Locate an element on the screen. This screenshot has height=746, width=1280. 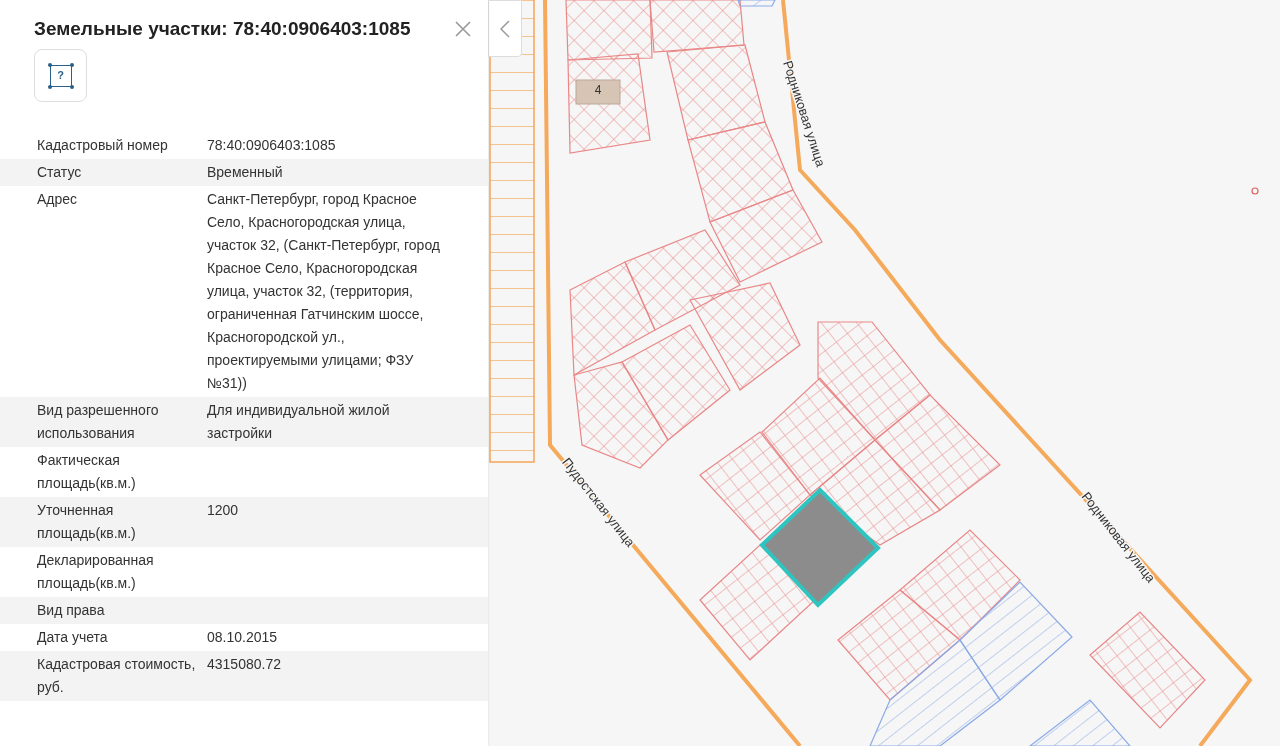
attribute-label: Вид права is located at coordinates (71, 610).